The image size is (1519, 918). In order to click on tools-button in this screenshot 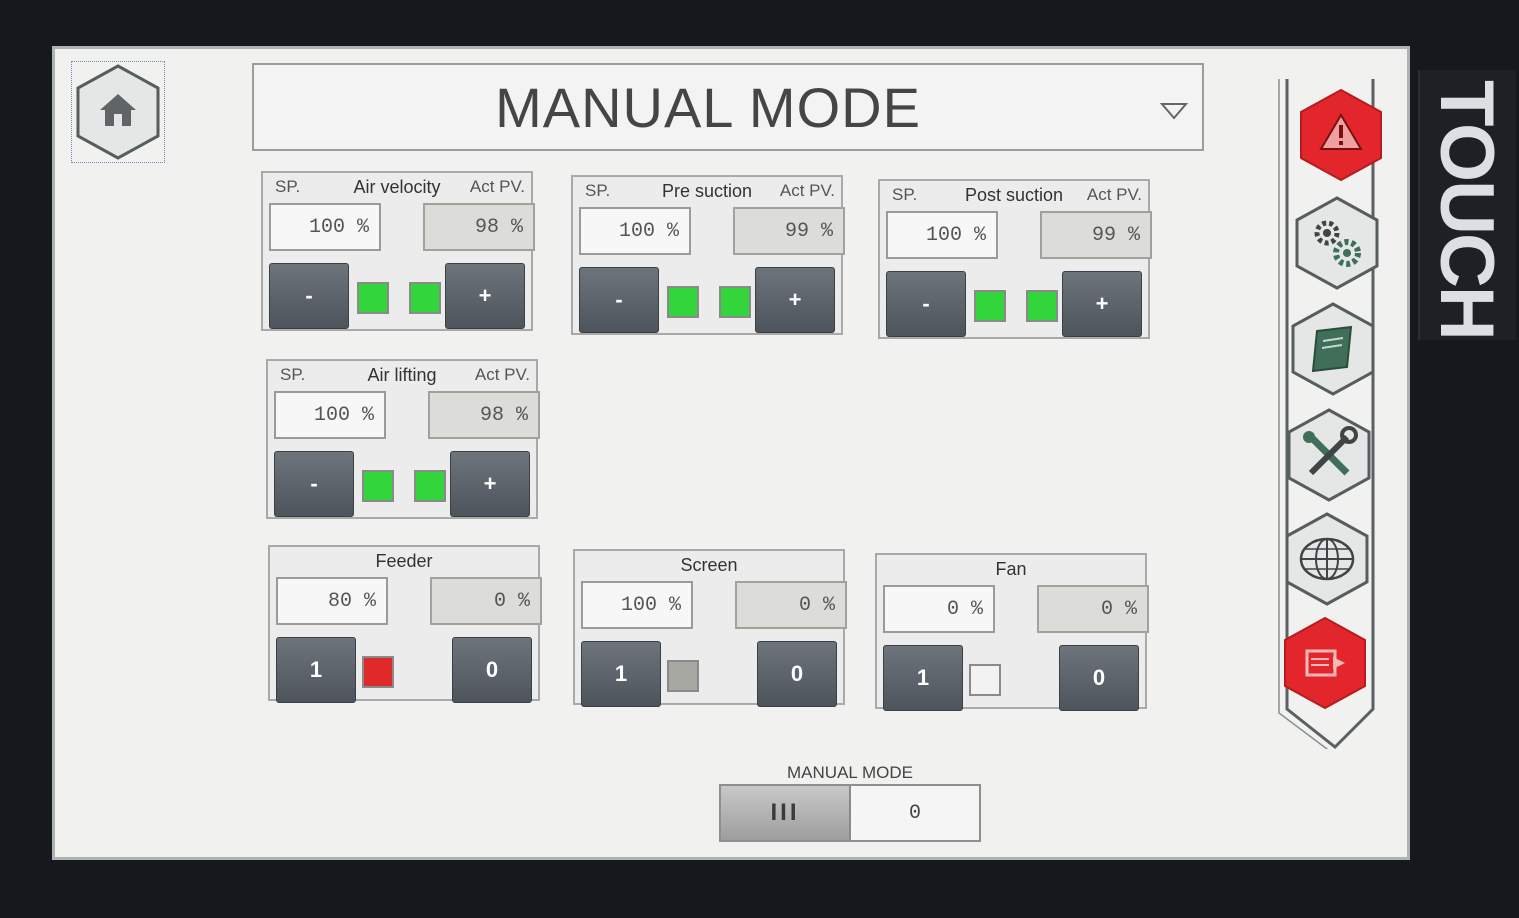, I will do `click(1329, 455)`.